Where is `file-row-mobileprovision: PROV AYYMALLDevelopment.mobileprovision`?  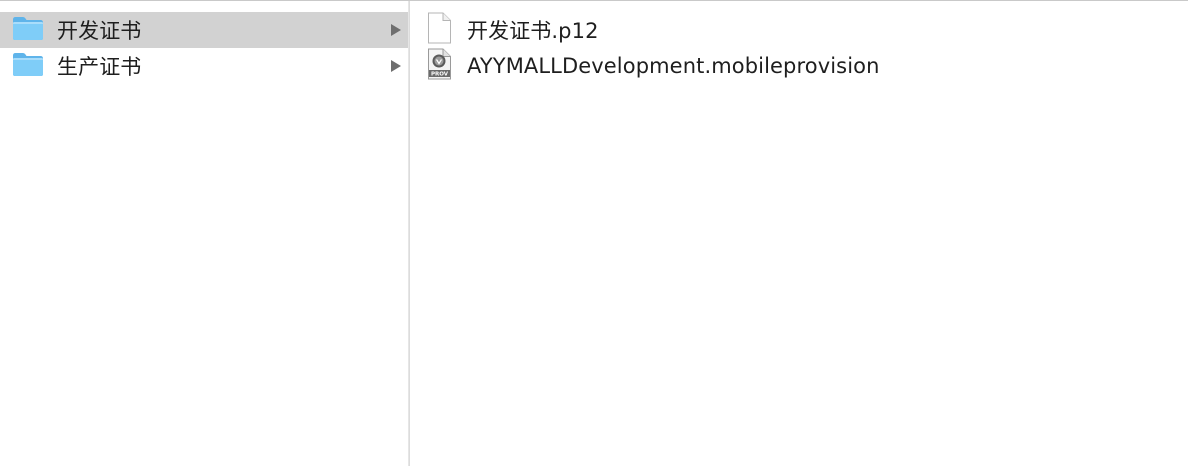 file-row-mobileprovision: PROV AYYMALLDevelopment.mobileprovision is located at coordinates (799, 66).